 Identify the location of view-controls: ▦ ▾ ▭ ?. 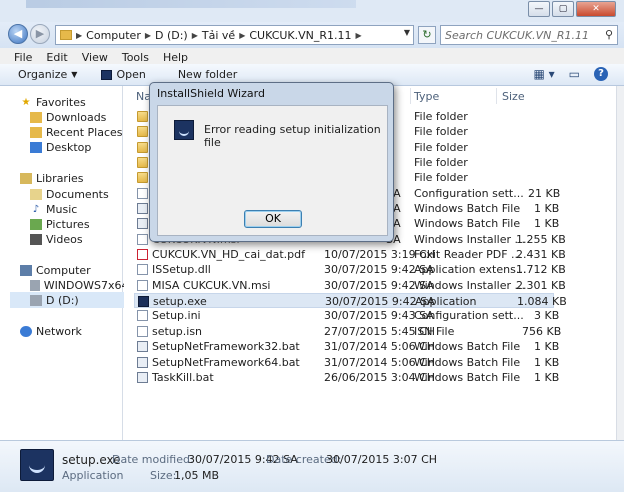
(570, 74).